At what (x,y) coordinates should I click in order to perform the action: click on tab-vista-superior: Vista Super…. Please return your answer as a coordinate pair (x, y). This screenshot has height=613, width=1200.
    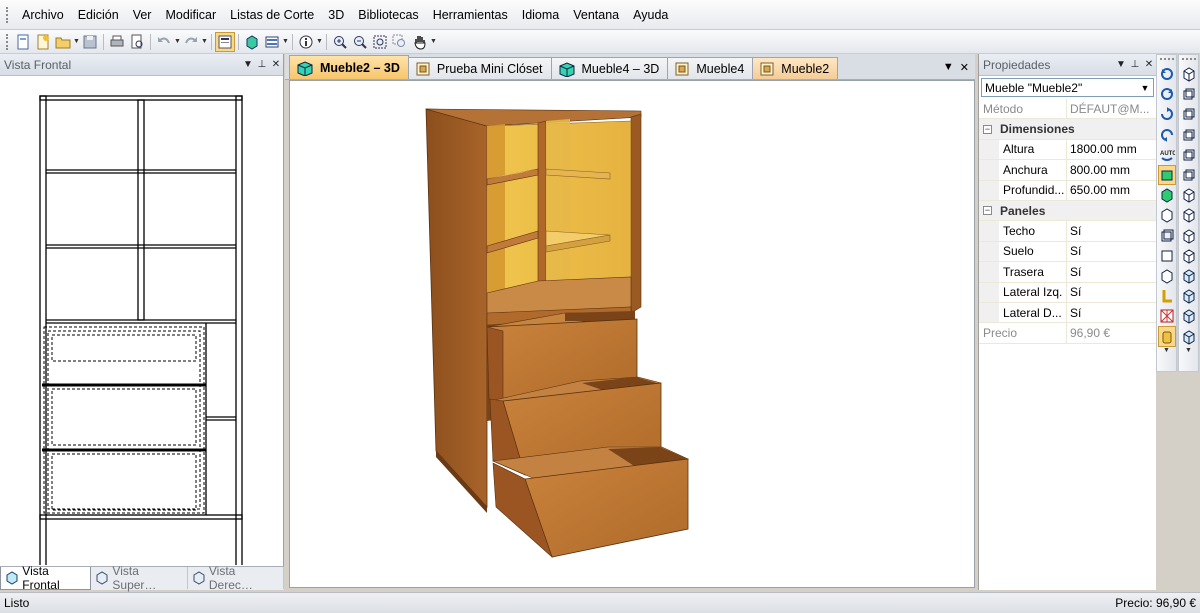
    Looking at the image, I should click on (139, 578).